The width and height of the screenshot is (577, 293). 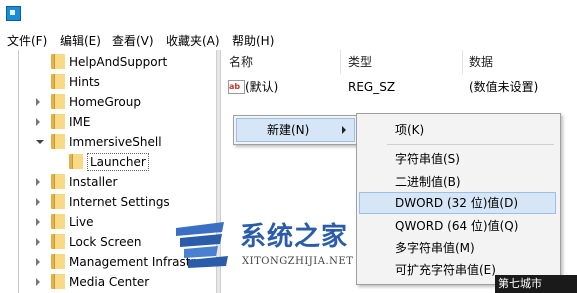 I want to click on submenu-item-binary: 二进制值(B), so click(x=457, y=182).